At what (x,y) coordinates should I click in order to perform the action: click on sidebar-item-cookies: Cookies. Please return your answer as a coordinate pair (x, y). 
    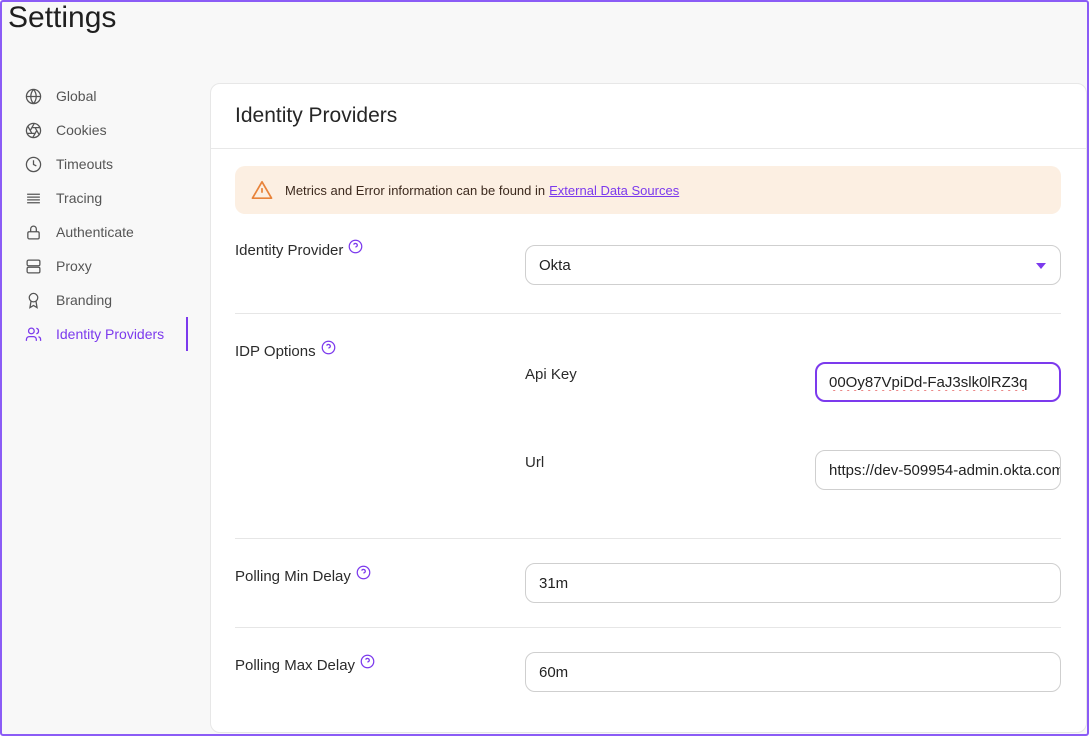
    Looking at the image, I should click on (105, 130).